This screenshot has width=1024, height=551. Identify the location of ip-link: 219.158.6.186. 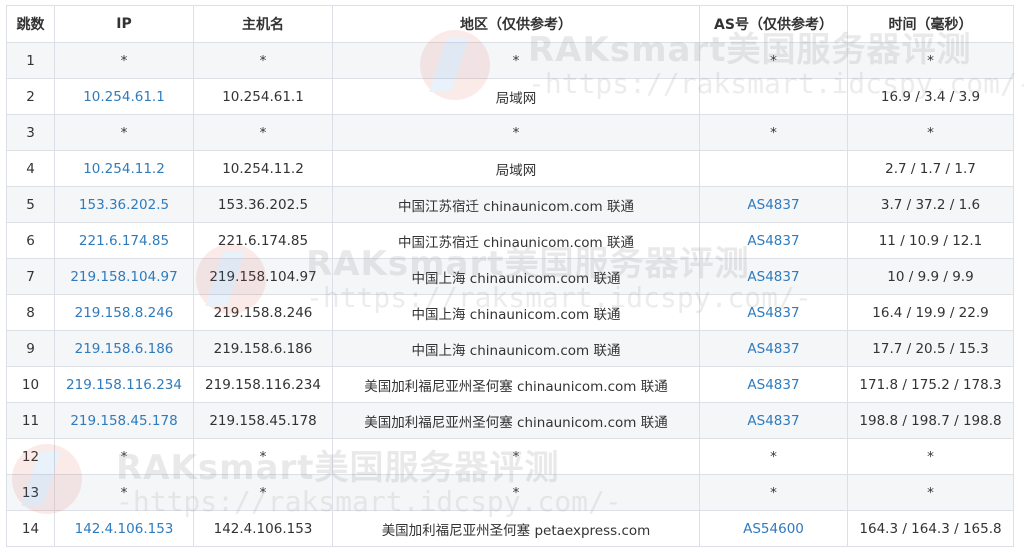
(124, 349).